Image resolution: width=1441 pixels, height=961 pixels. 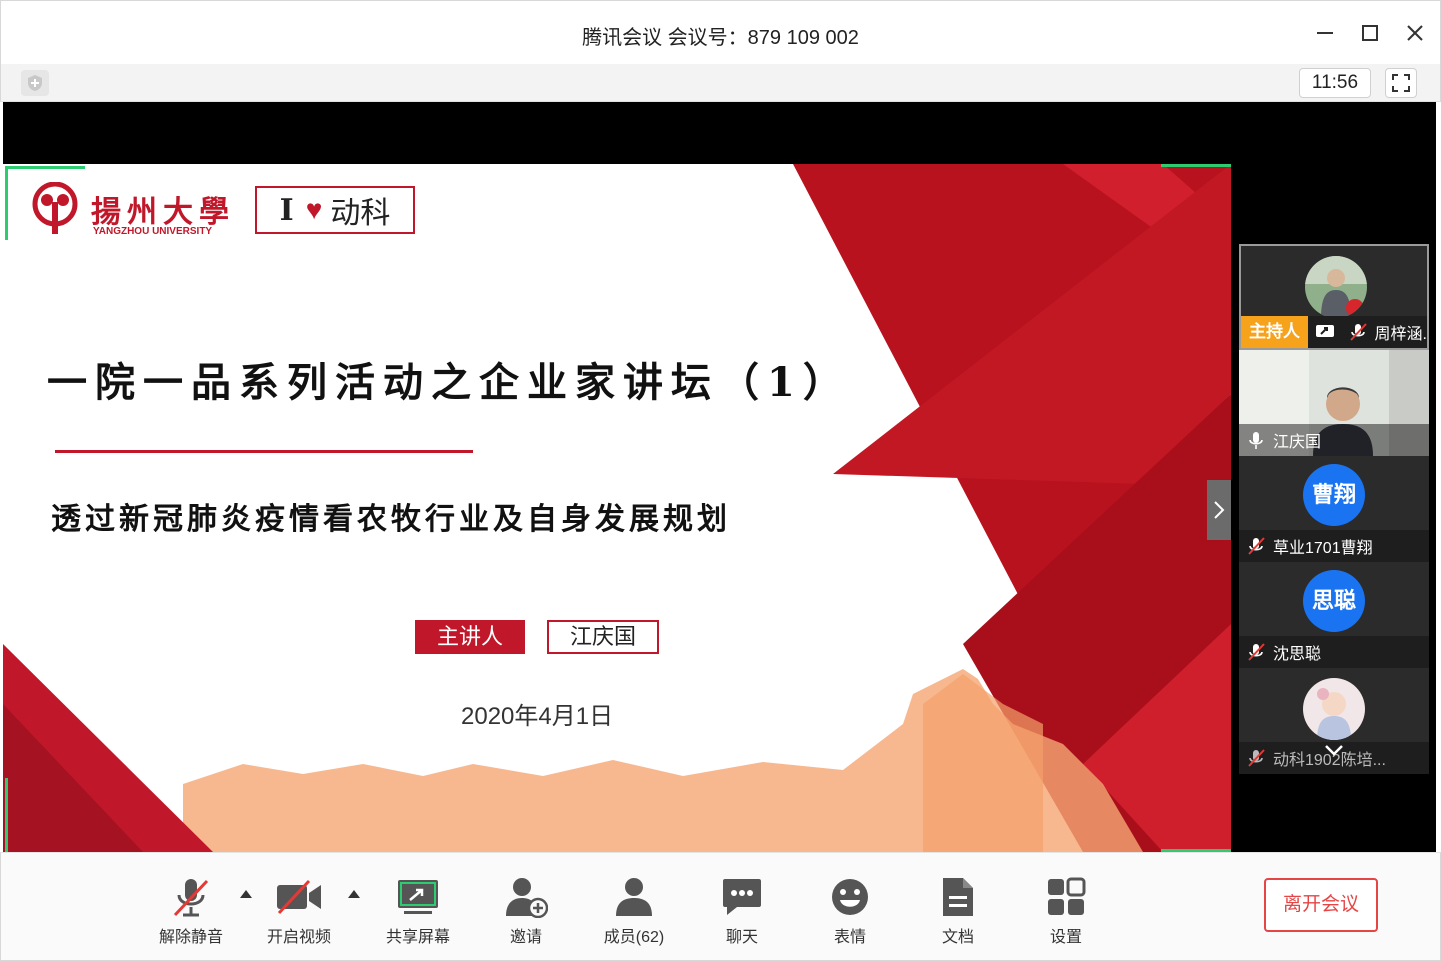 What do you see at coordinates (1334, 750) in the screenshot?
I see `chevron-down-icon` at bounding box center [1334, 750].